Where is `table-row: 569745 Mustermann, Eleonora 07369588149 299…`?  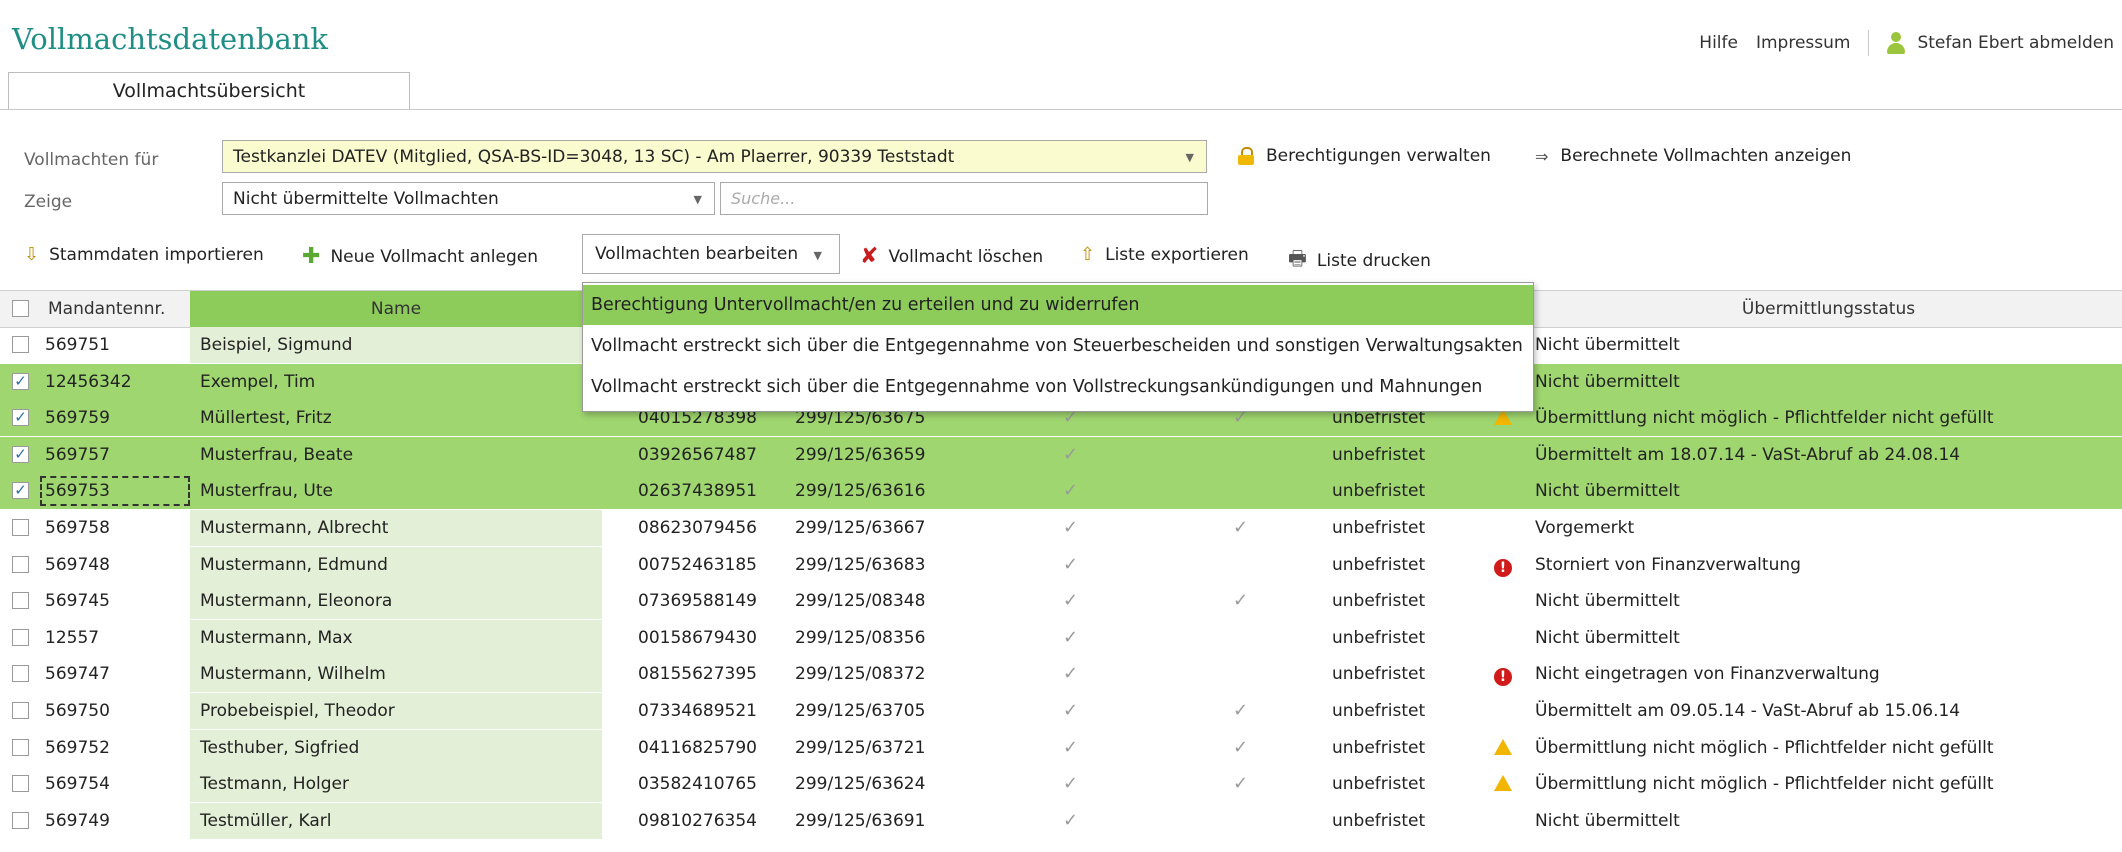 table-row: 569745 Mustermann, Eleonora 07369588149 299… is located at coordinates (1061, 601).